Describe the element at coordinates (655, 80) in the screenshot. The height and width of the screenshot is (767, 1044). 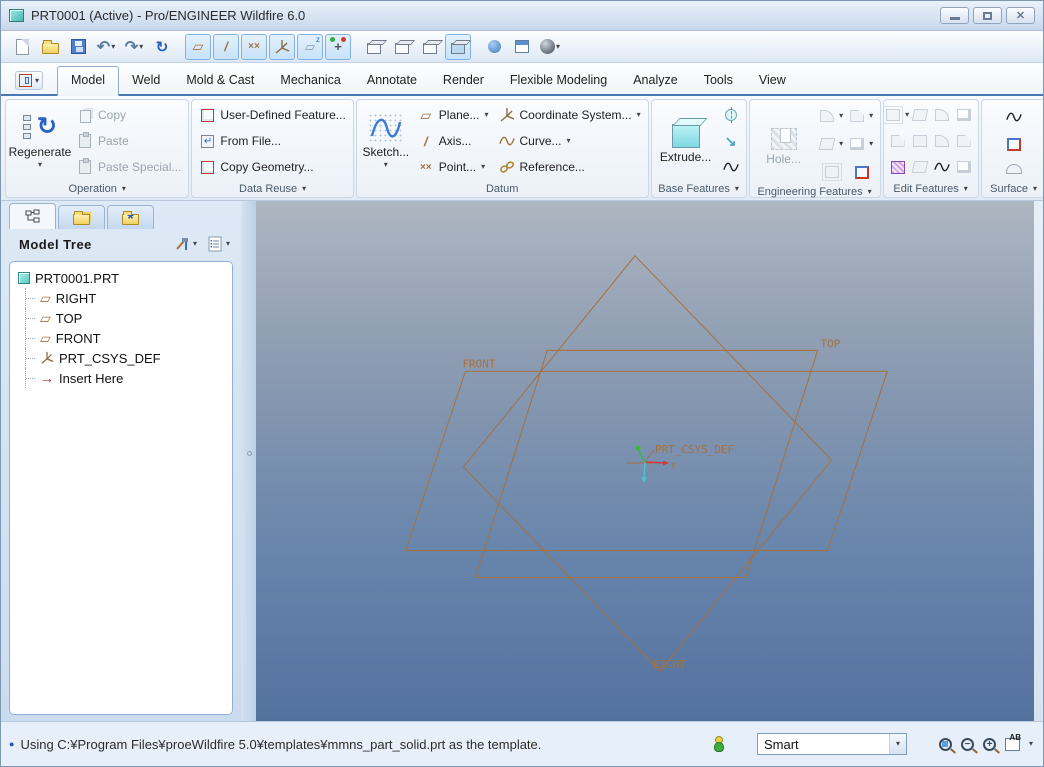
I see `tab-analyze: Analyze` at that location.